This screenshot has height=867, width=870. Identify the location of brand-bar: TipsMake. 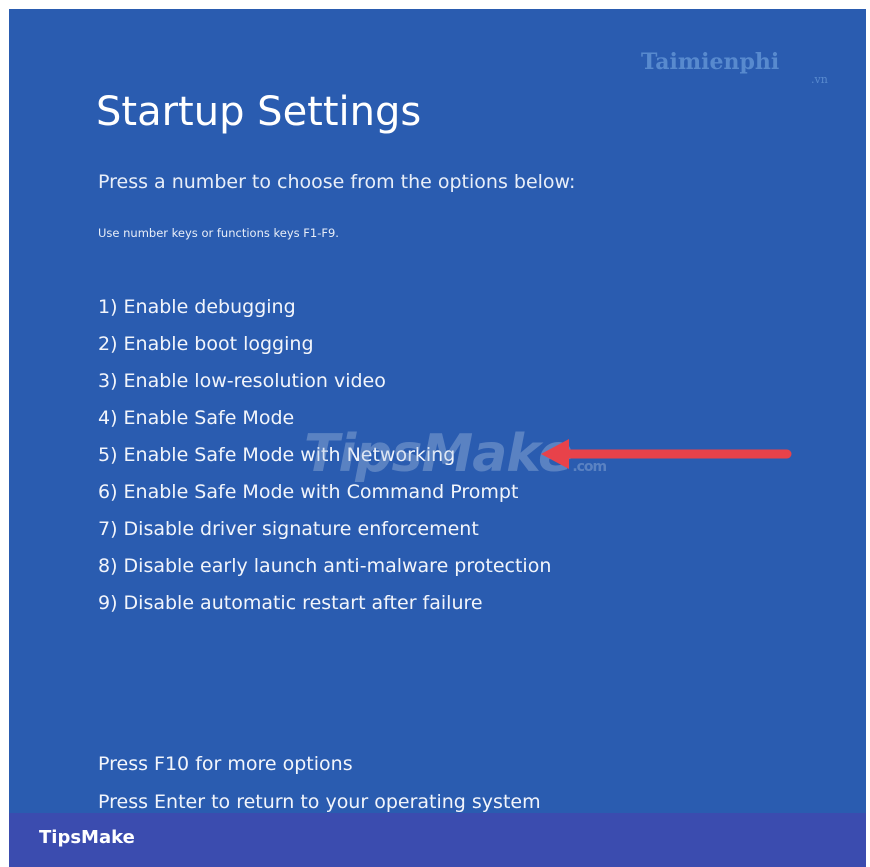
(437, 840).